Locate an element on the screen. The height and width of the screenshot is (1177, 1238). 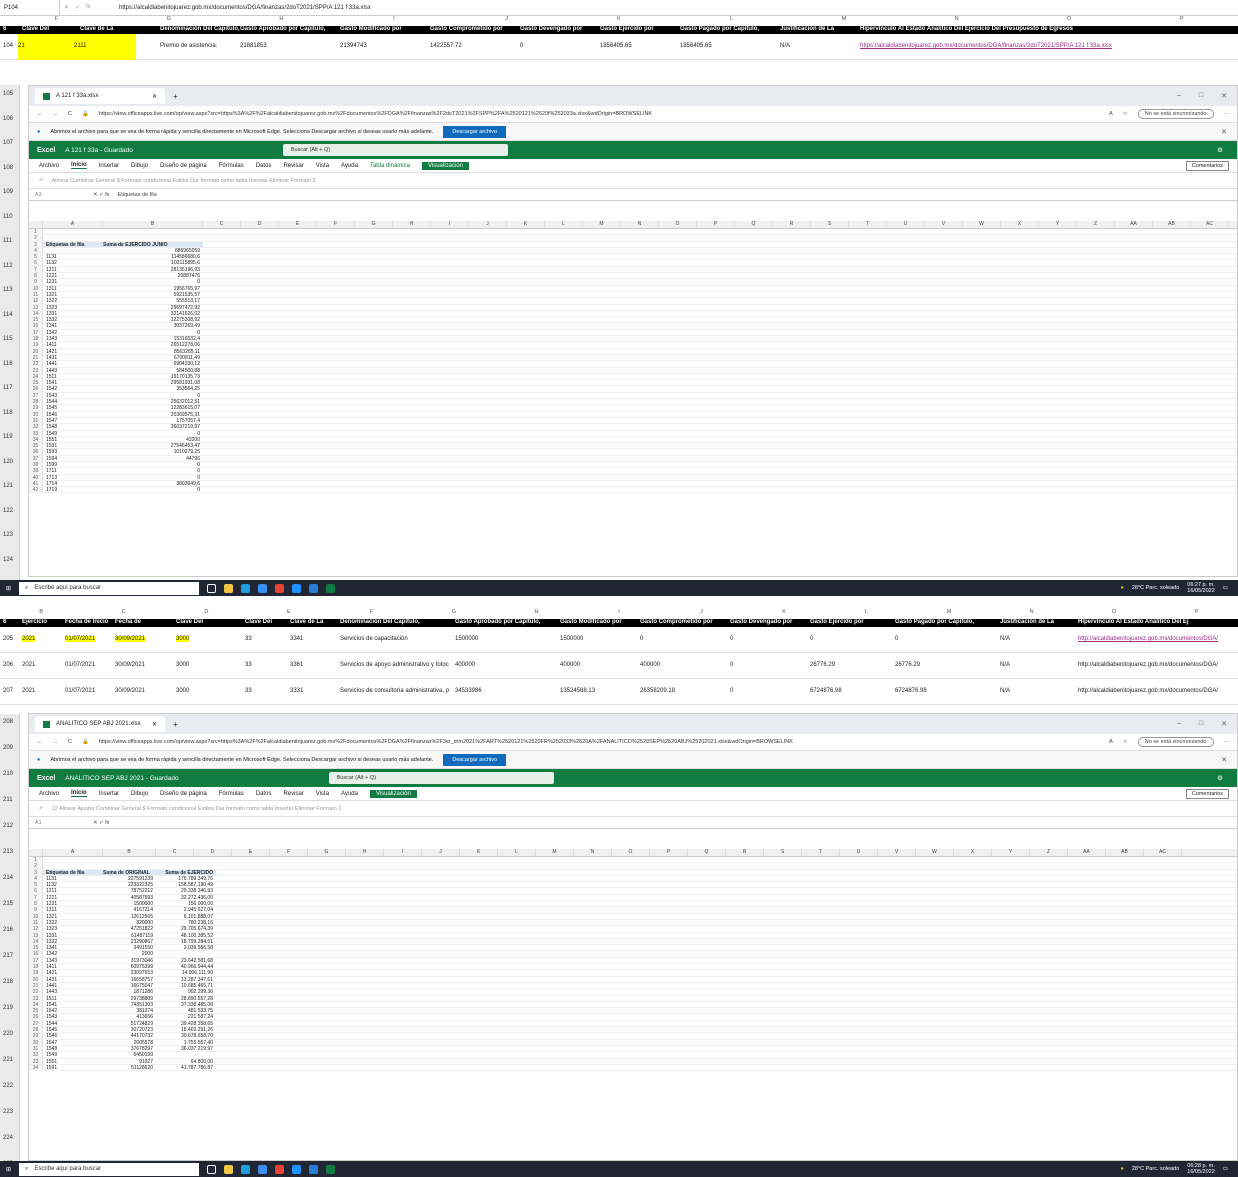
grid-cell: 1322 is located at coordinates (73, 301).